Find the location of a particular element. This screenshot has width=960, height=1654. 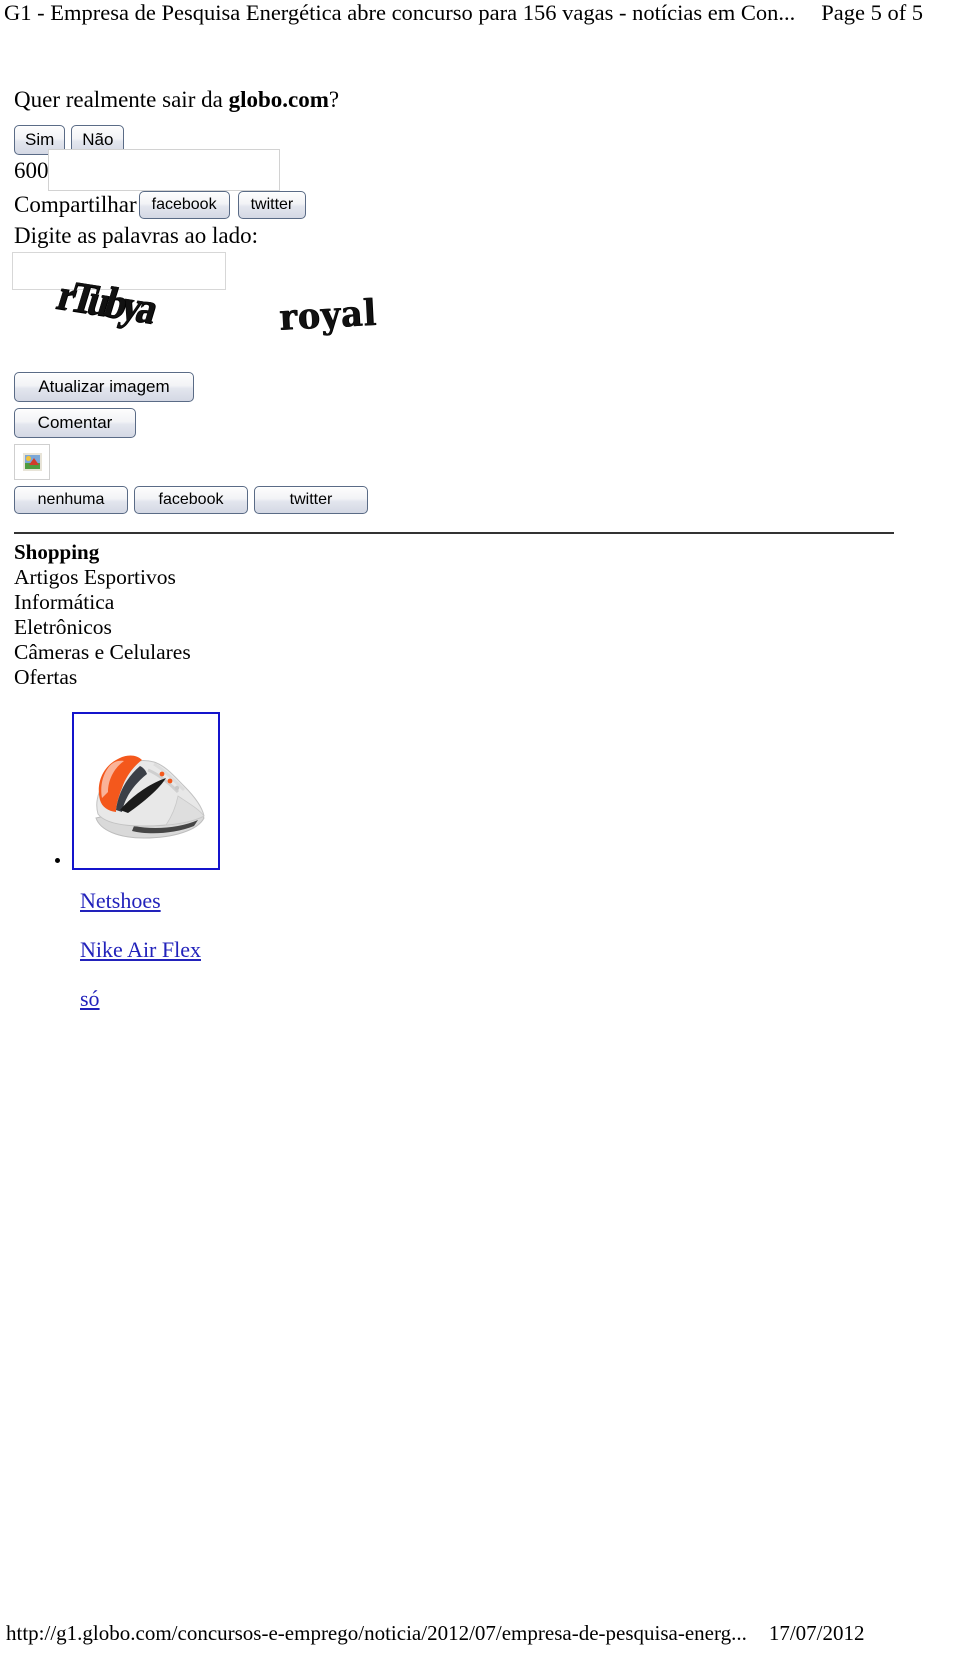

shopping-category-informatica: Informática is located at coordinates (487, 602).